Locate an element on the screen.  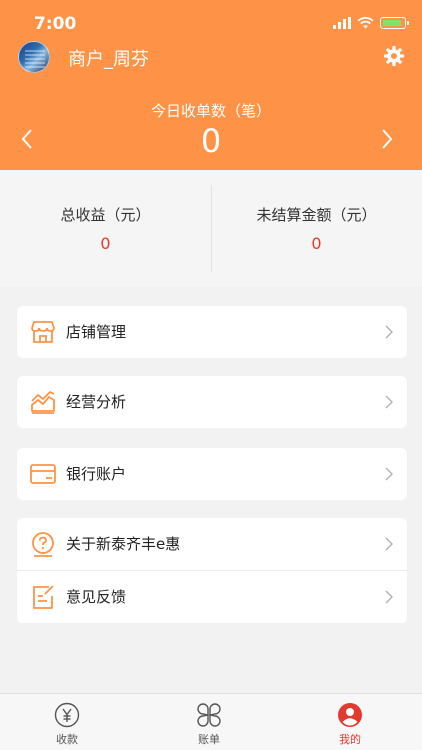
menu-item-bank-label: 银行账户 is located at coordinates (96, 474).